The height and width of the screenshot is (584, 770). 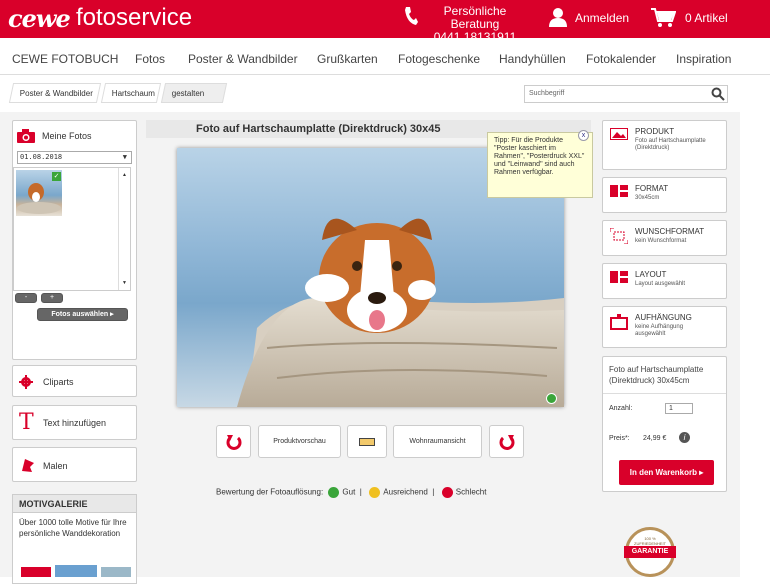 I want to click on zoom-in-button: +, so click(x=52, y=298).